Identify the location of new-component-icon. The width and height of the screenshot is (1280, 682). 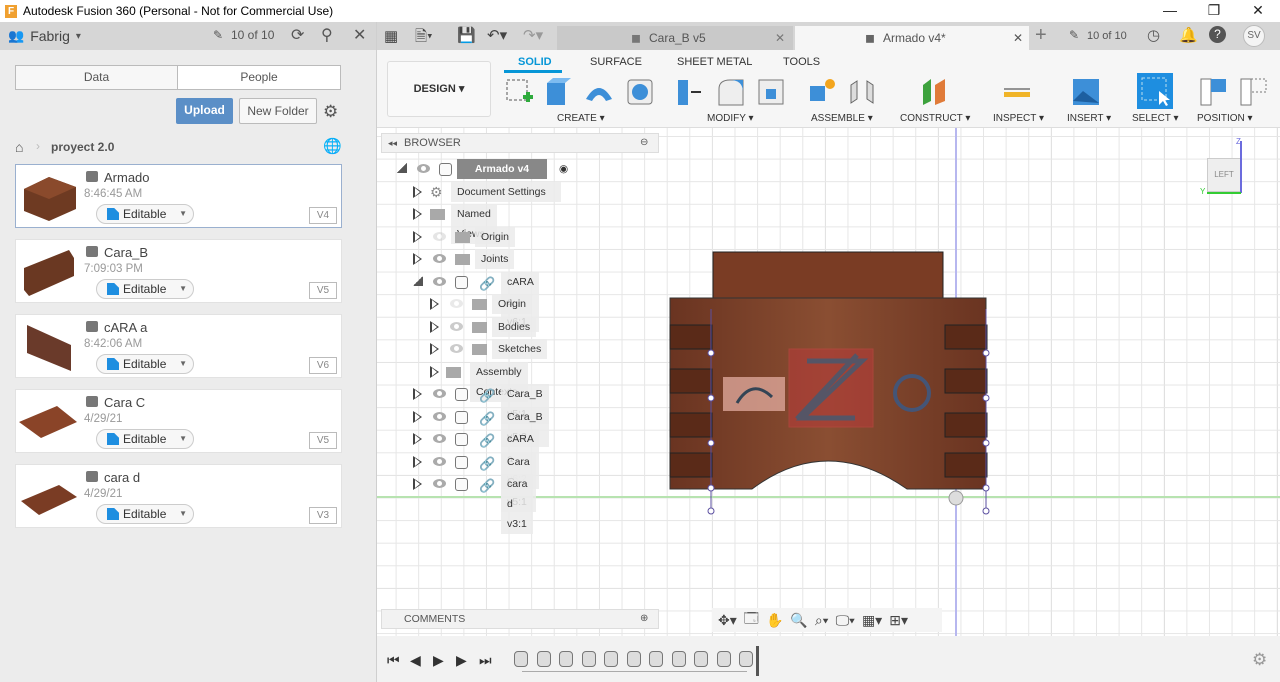
(822, 92).